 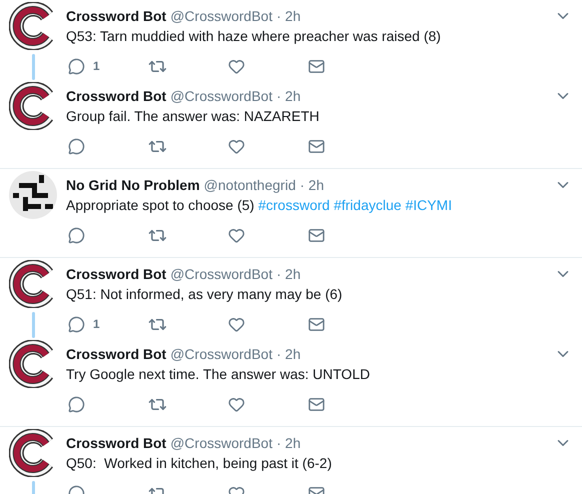 What do you see at coordinates (294, 205) in the screenshot?
I see `hashtag-link: #crossword` at bounding box center [294, 205].